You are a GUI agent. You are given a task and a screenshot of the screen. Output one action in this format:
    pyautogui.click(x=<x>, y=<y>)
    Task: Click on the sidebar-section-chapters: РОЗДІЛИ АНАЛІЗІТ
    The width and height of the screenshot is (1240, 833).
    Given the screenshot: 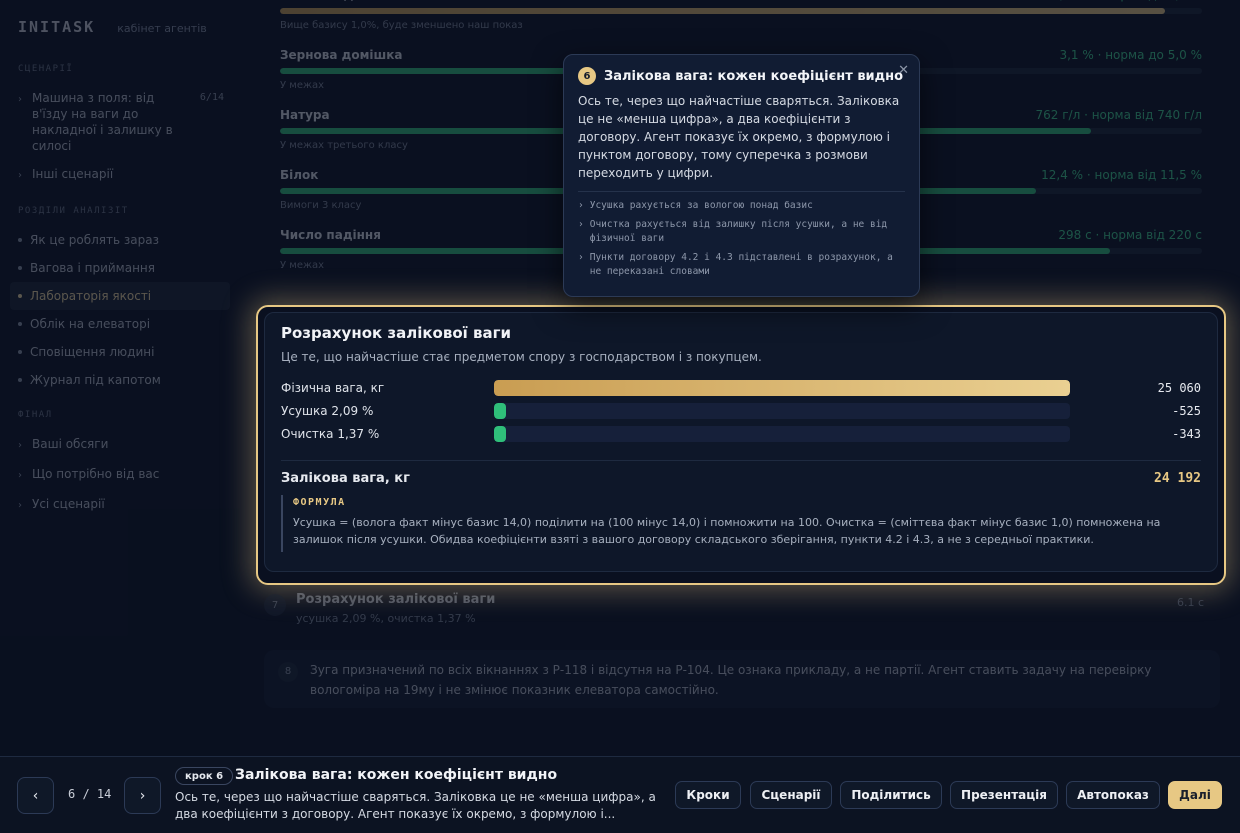 What is the action you would take?
    pyautogui.click(x=73, y=211)
    